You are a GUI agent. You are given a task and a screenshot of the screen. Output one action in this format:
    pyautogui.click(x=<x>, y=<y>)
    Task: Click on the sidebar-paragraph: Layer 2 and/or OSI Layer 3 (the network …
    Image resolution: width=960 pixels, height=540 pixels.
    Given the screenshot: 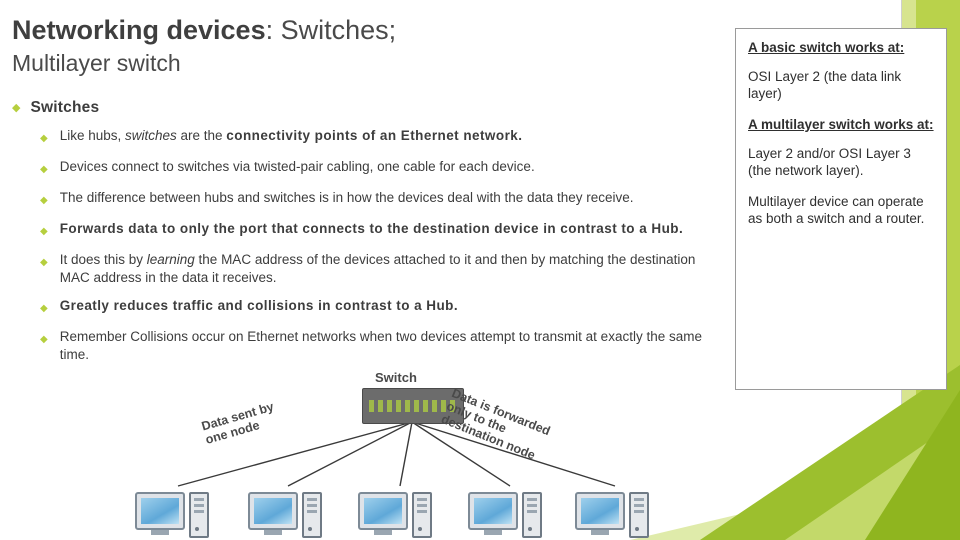 What is the action you would take?
    pyautogui.click(x=829, y=162)
    